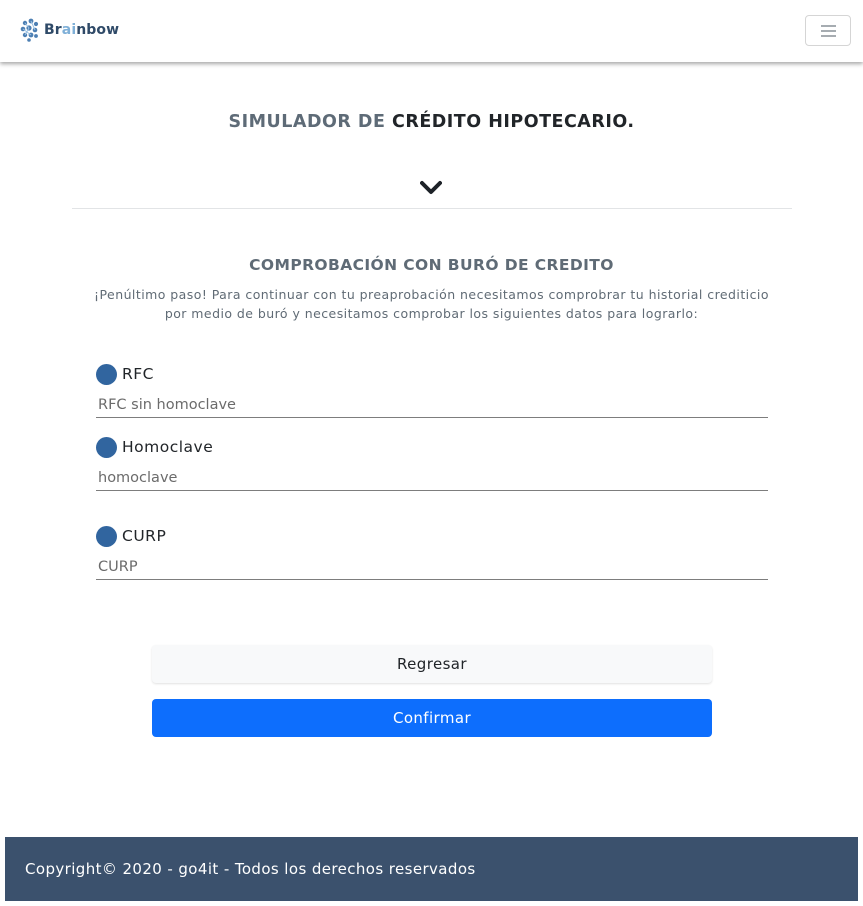 This screenshot has width=863, height=906. I want to click on section-divider, so click(432, 208).